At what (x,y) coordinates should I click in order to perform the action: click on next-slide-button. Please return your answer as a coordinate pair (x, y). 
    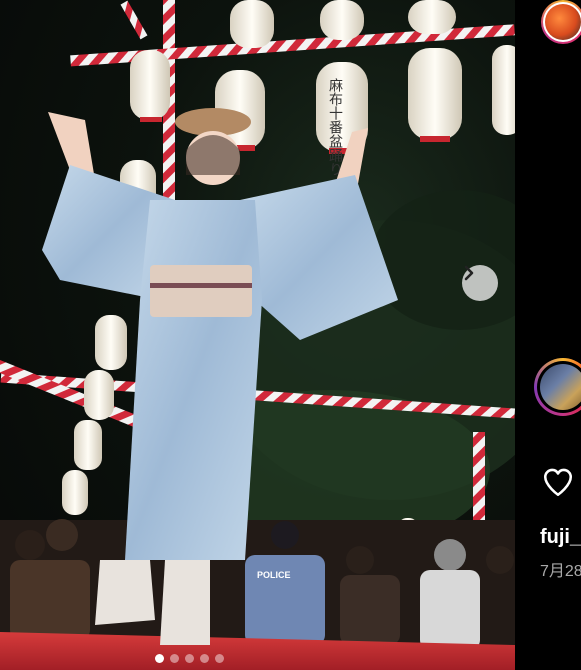
    Looking at the image, I should click on (480, 283).